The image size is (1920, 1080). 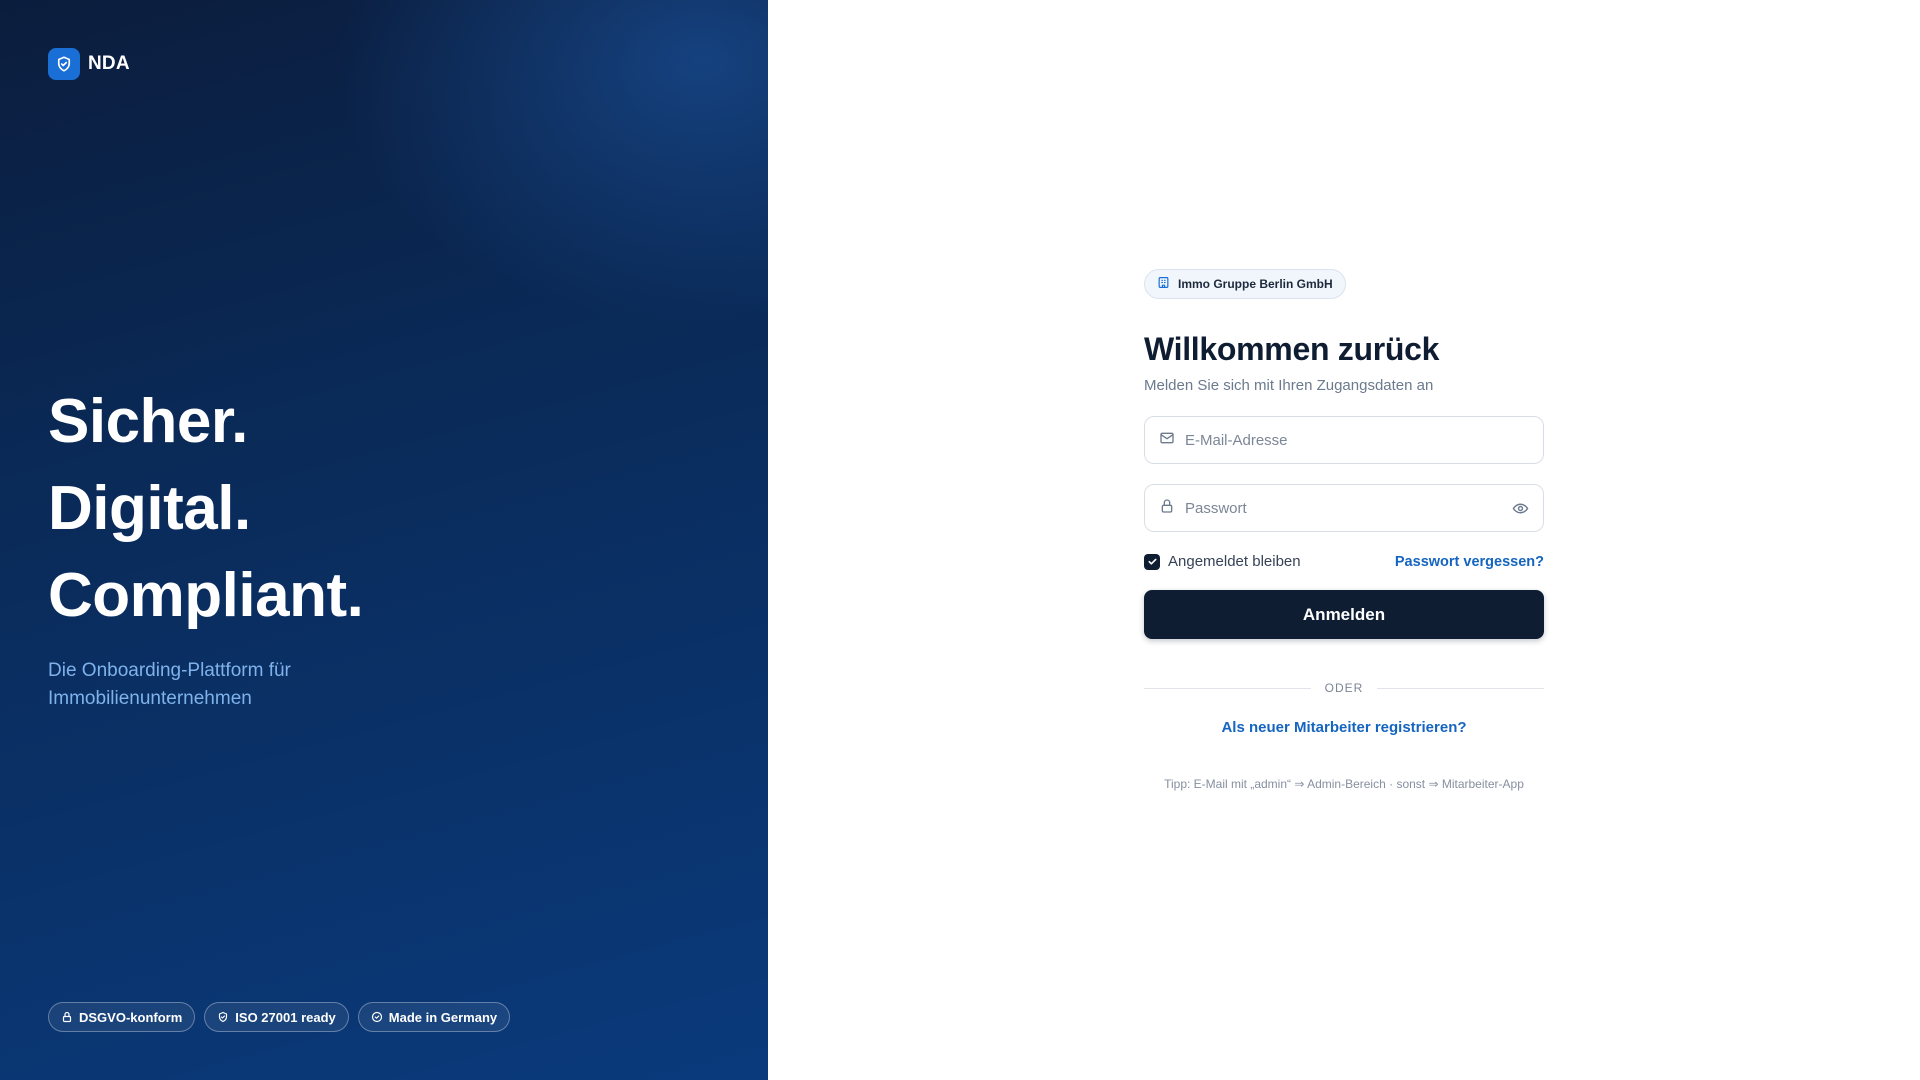 I want to click on login-button: Anmelden, so click(x=1344, y=614).